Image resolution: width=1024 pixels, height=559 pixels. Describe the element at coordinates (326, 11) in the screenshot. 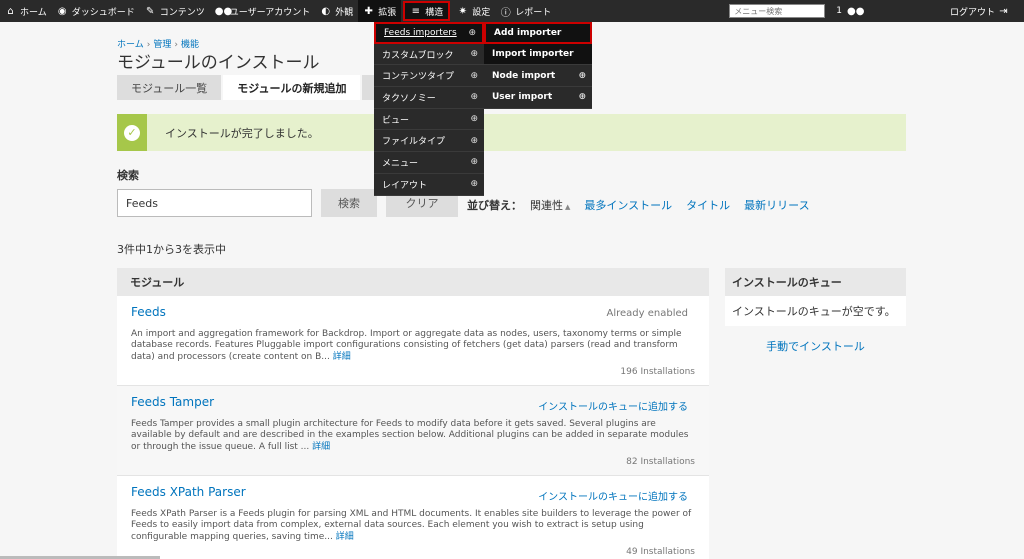

I see `palette-icon: ◐` at that location.